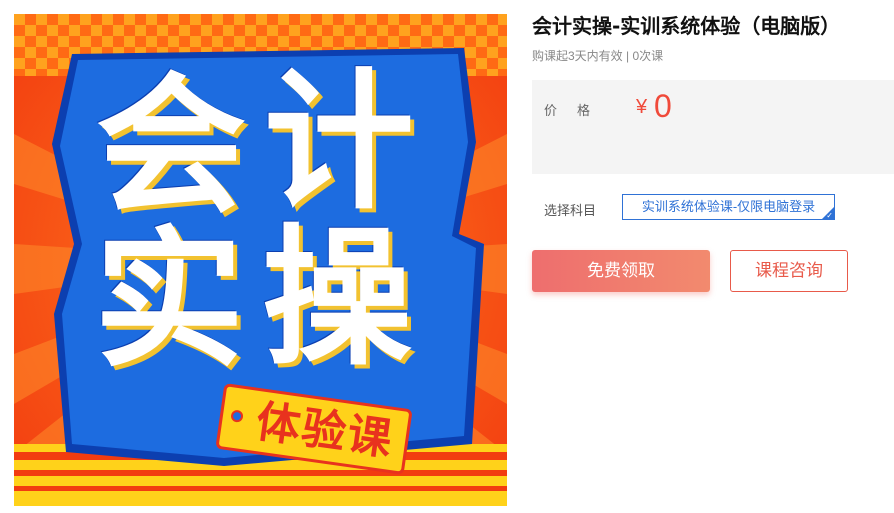 Image resolution: width=894 pixels, height=513 pixels. Describe the element at coordinates (337, 299) in the screenshot. I see `cover-char-4: 操` at that location.